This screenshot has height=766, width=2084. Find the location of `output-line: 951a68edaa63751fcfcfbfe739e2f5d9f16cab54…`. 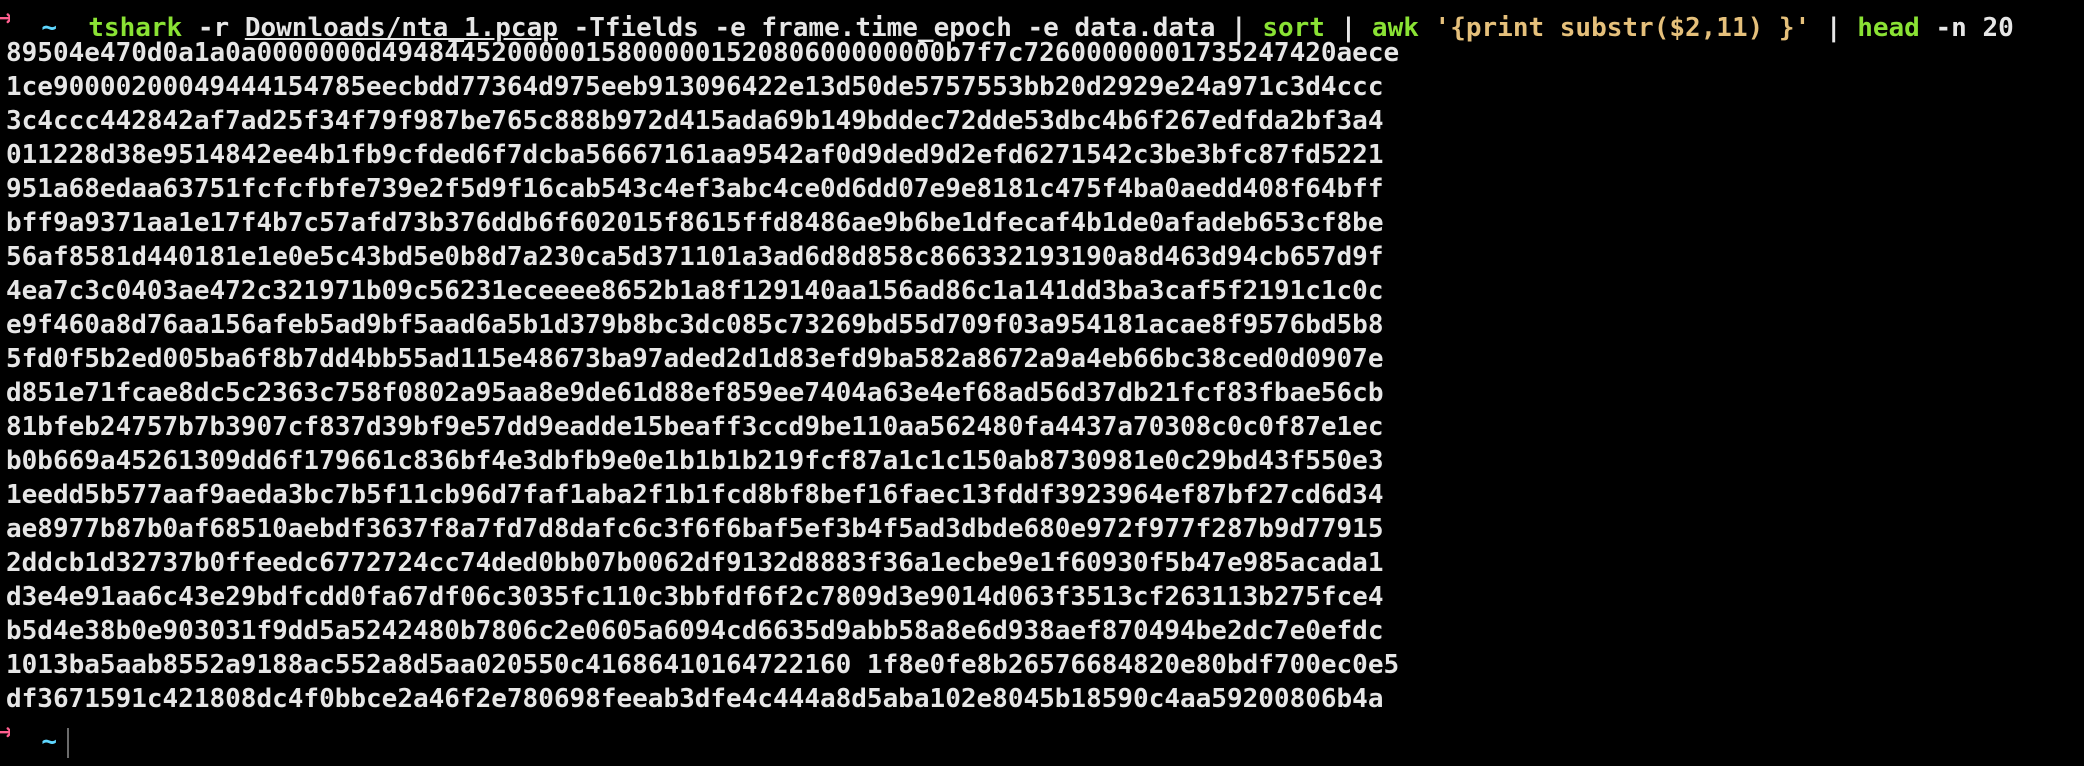

output-line: 951a68edaa63751fcfcfbfe739e2f5d9f16cab54… is located at coordinates (695, 189).